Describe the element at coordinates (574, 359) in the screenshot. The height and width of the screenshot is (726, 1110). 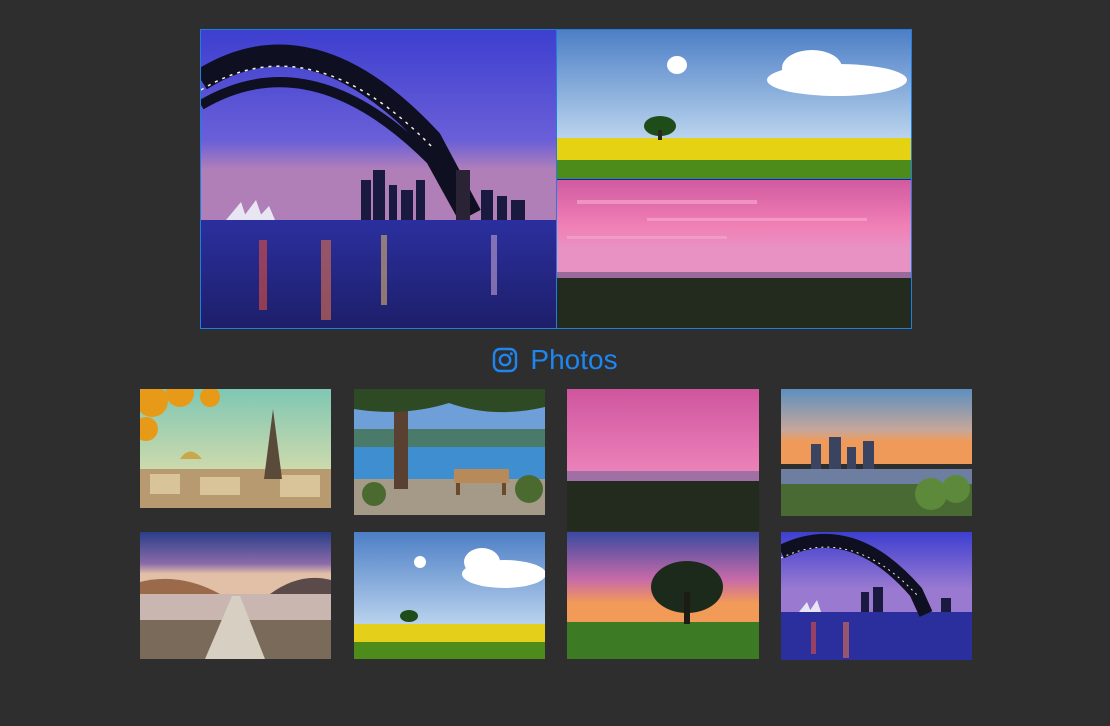
I see `gallery-title: Photos` at that location.